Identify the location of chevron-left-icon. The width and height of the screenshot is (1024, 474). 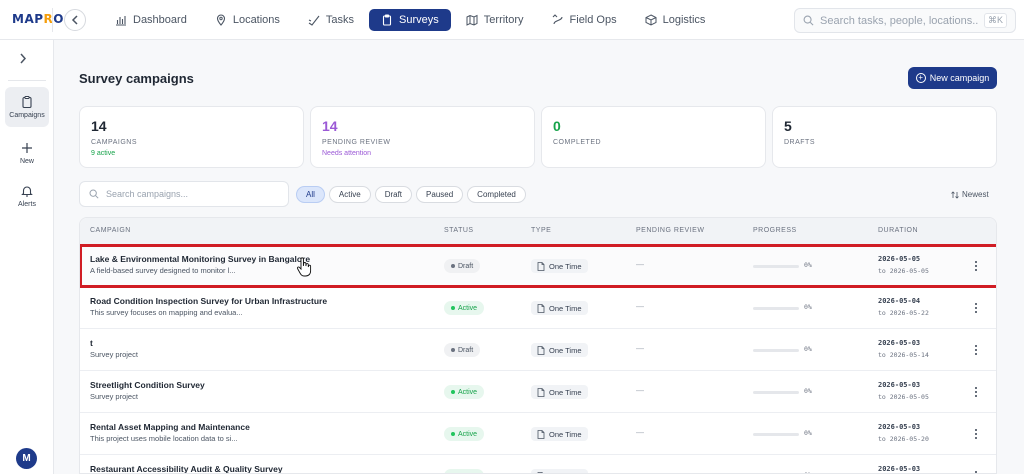
(74, 20).